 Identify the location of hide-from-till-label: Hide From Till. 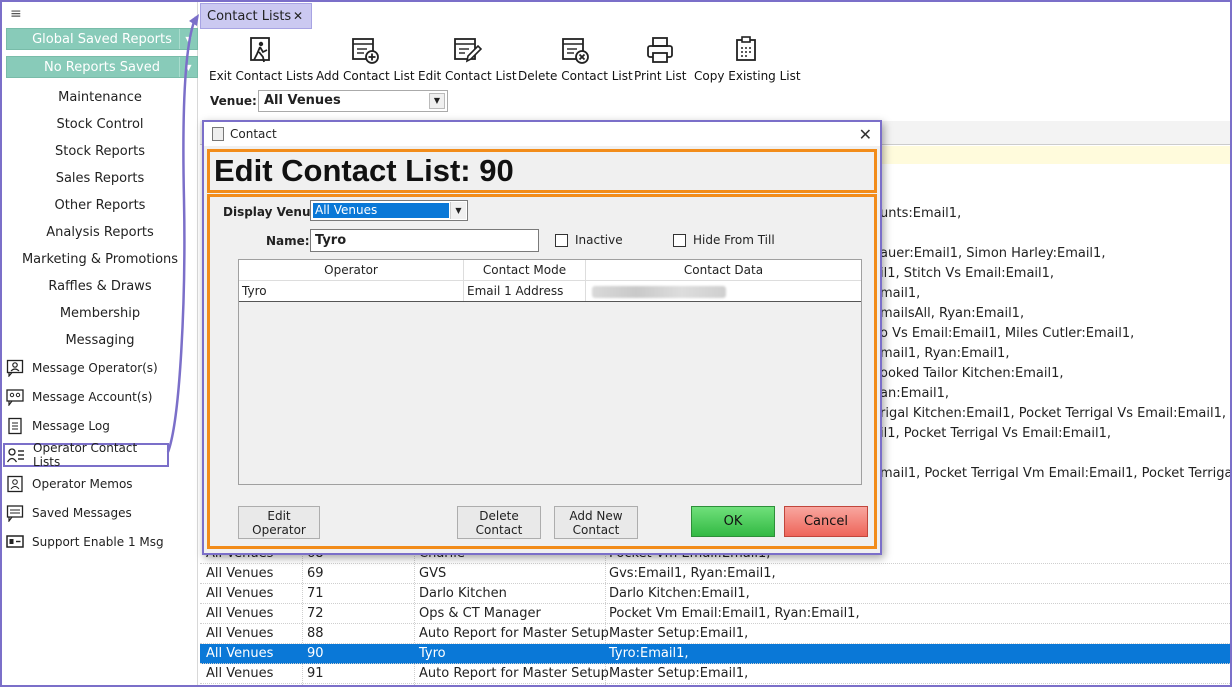
(734, 240).